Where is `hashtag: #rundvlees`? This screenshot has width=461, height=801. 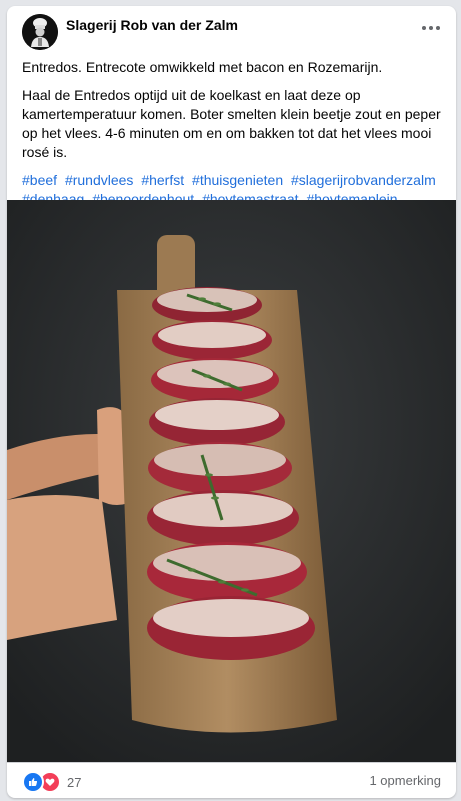
hashtag: #rundvlees is located at coordinates (99, 180).